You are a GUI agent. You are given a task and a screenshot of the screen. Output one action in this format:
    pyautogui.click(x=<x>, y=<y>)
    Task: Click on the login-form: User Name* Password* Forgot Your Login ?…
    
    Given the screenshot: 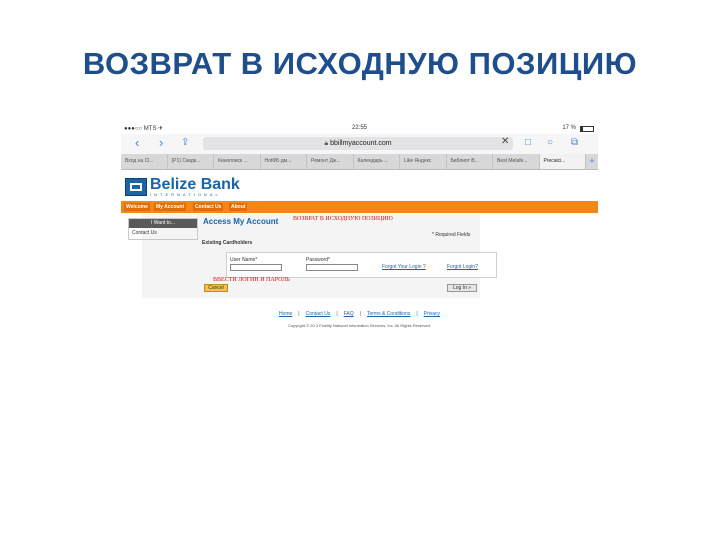 What is the action you would take?
    pyautogui.click(x=361, y=265)
    